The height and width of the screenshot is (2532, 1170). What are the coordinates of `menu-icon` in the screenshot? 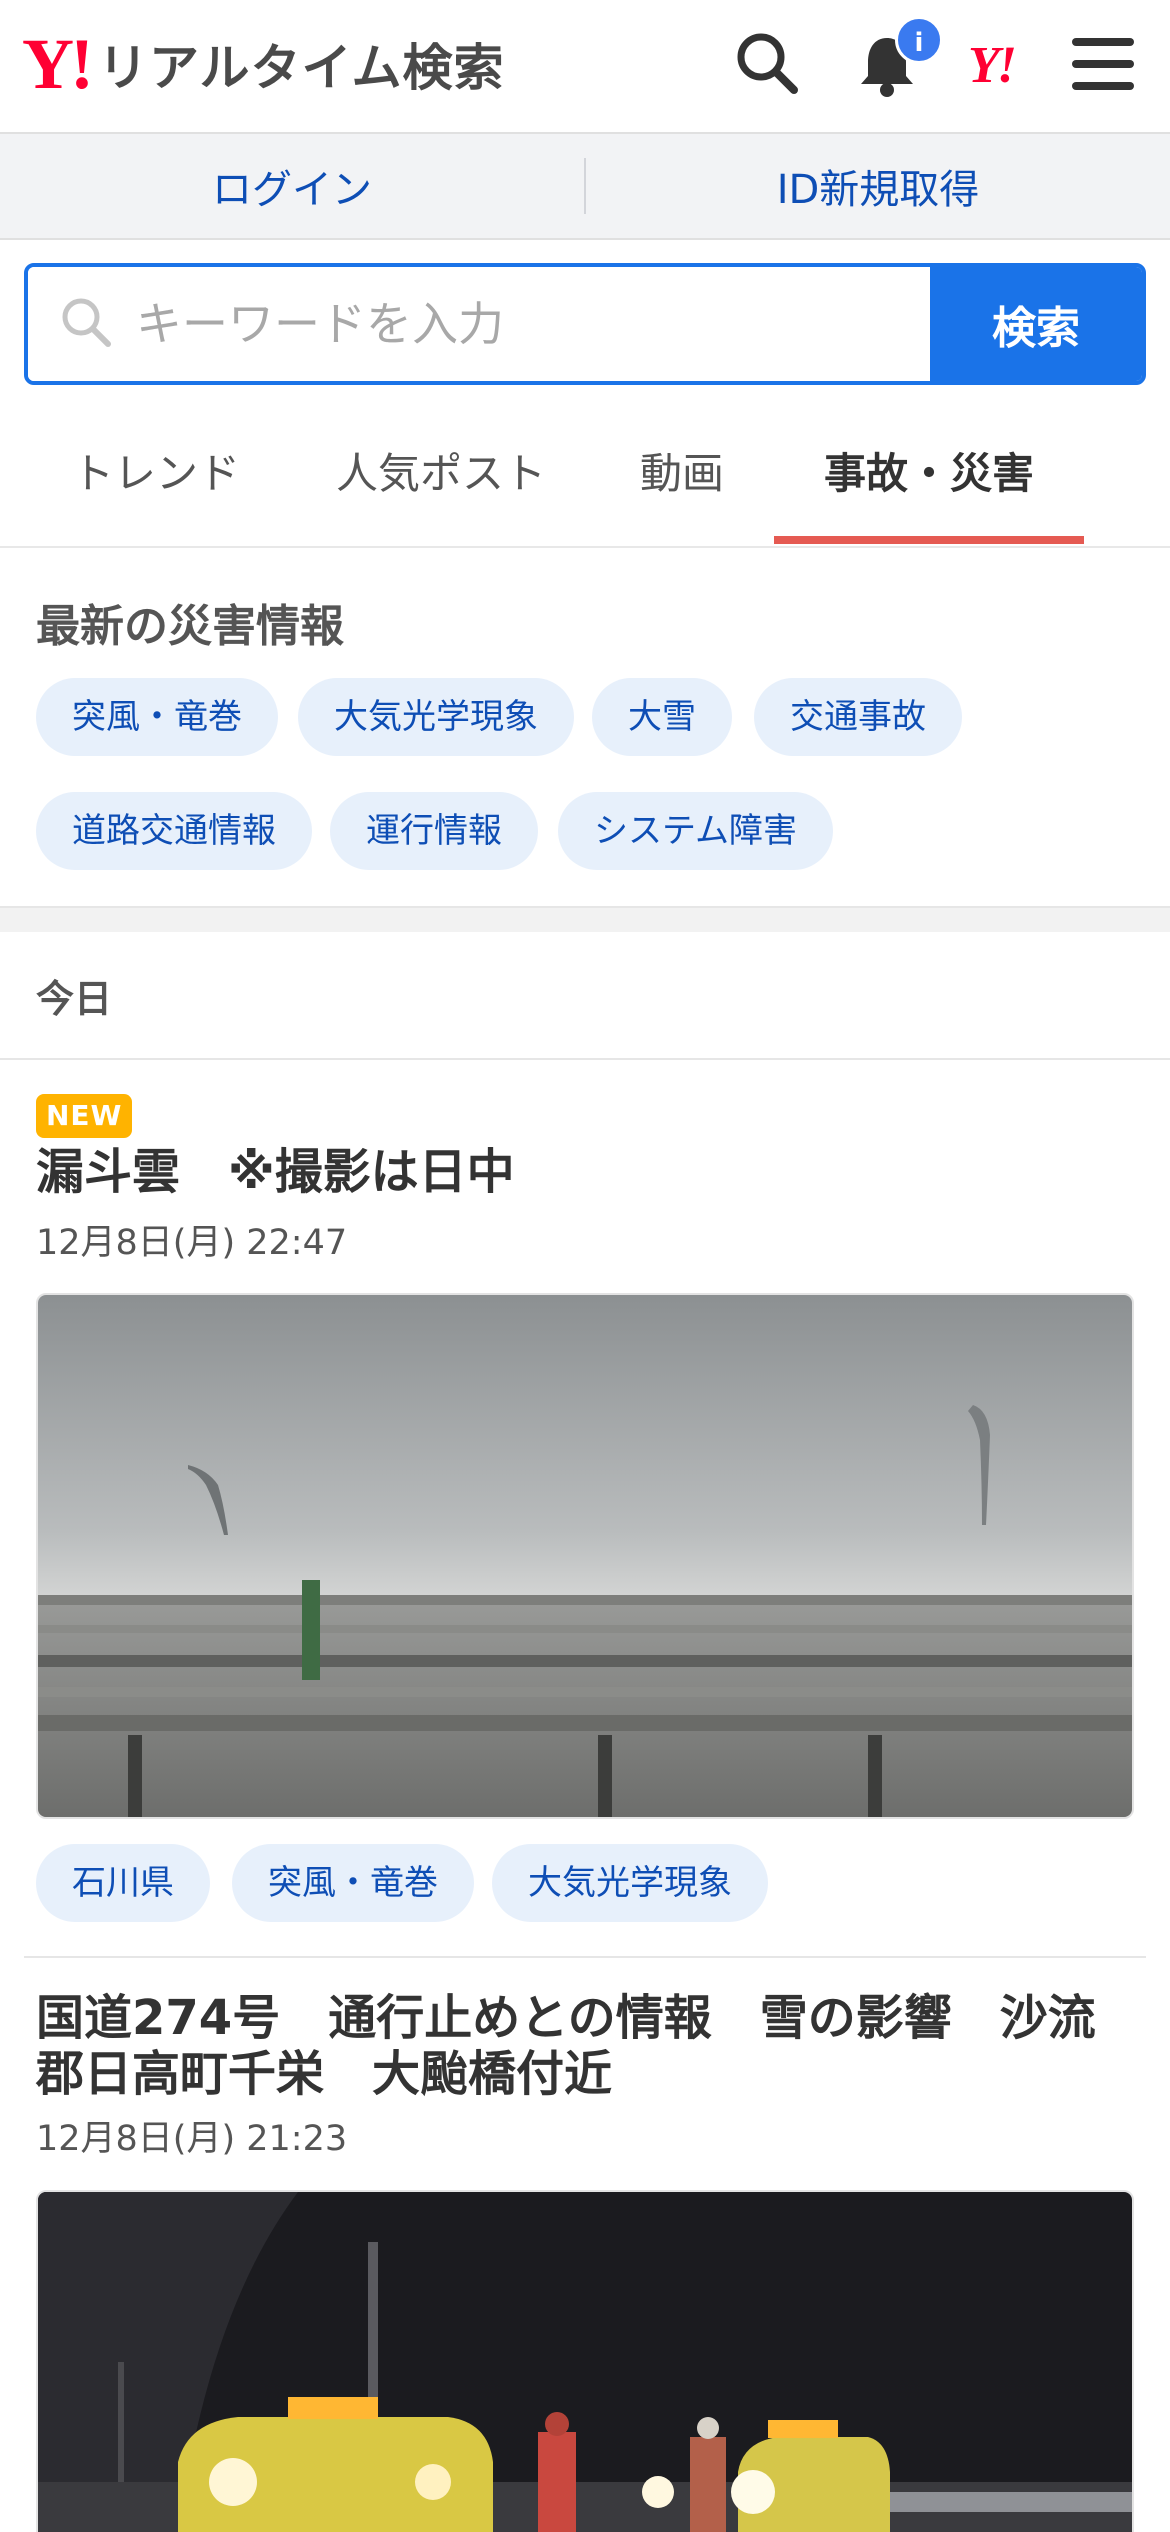 It's located at (1103, 66).